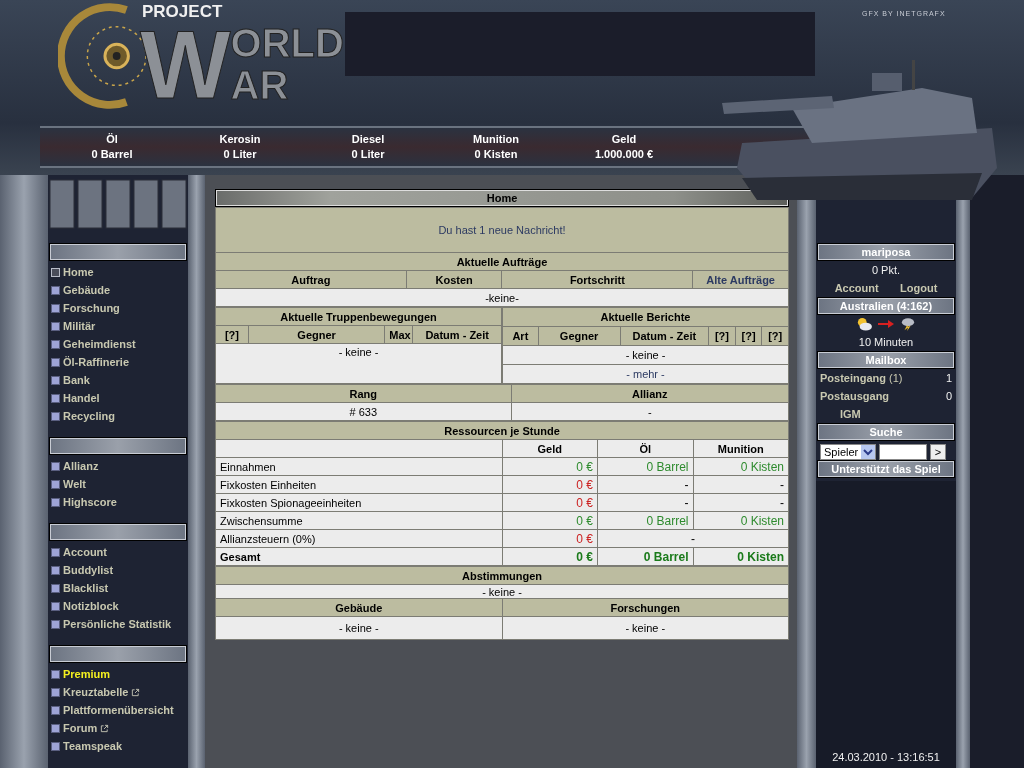  I want to click on search-button: >, so click(938, 452).